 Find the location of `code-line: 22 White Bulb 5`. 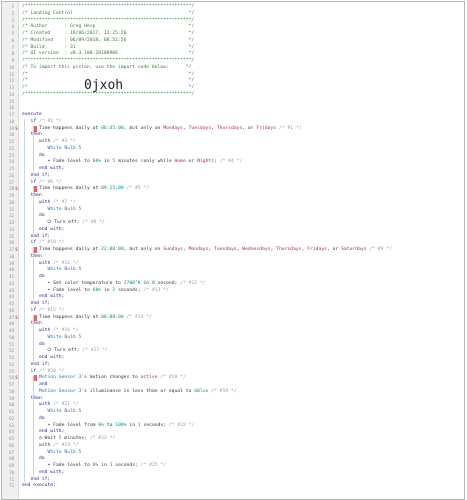

code-line: 22 White Bulb 5 is located at coordinates (233, 149).